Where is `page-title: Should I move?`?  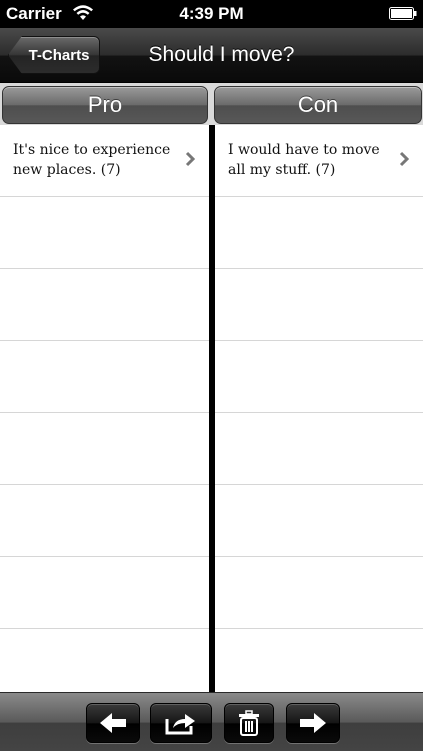
page-title: Should I move? is located at coordinates (221, 54).